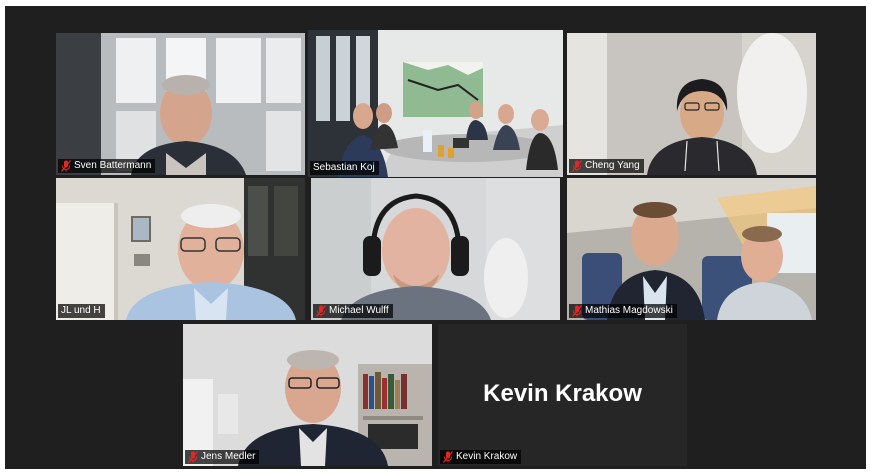 The height and width of the screenshot is (473, 870). I want to click on participant-nameplate: Sebastian Koj, so click(344, 168).